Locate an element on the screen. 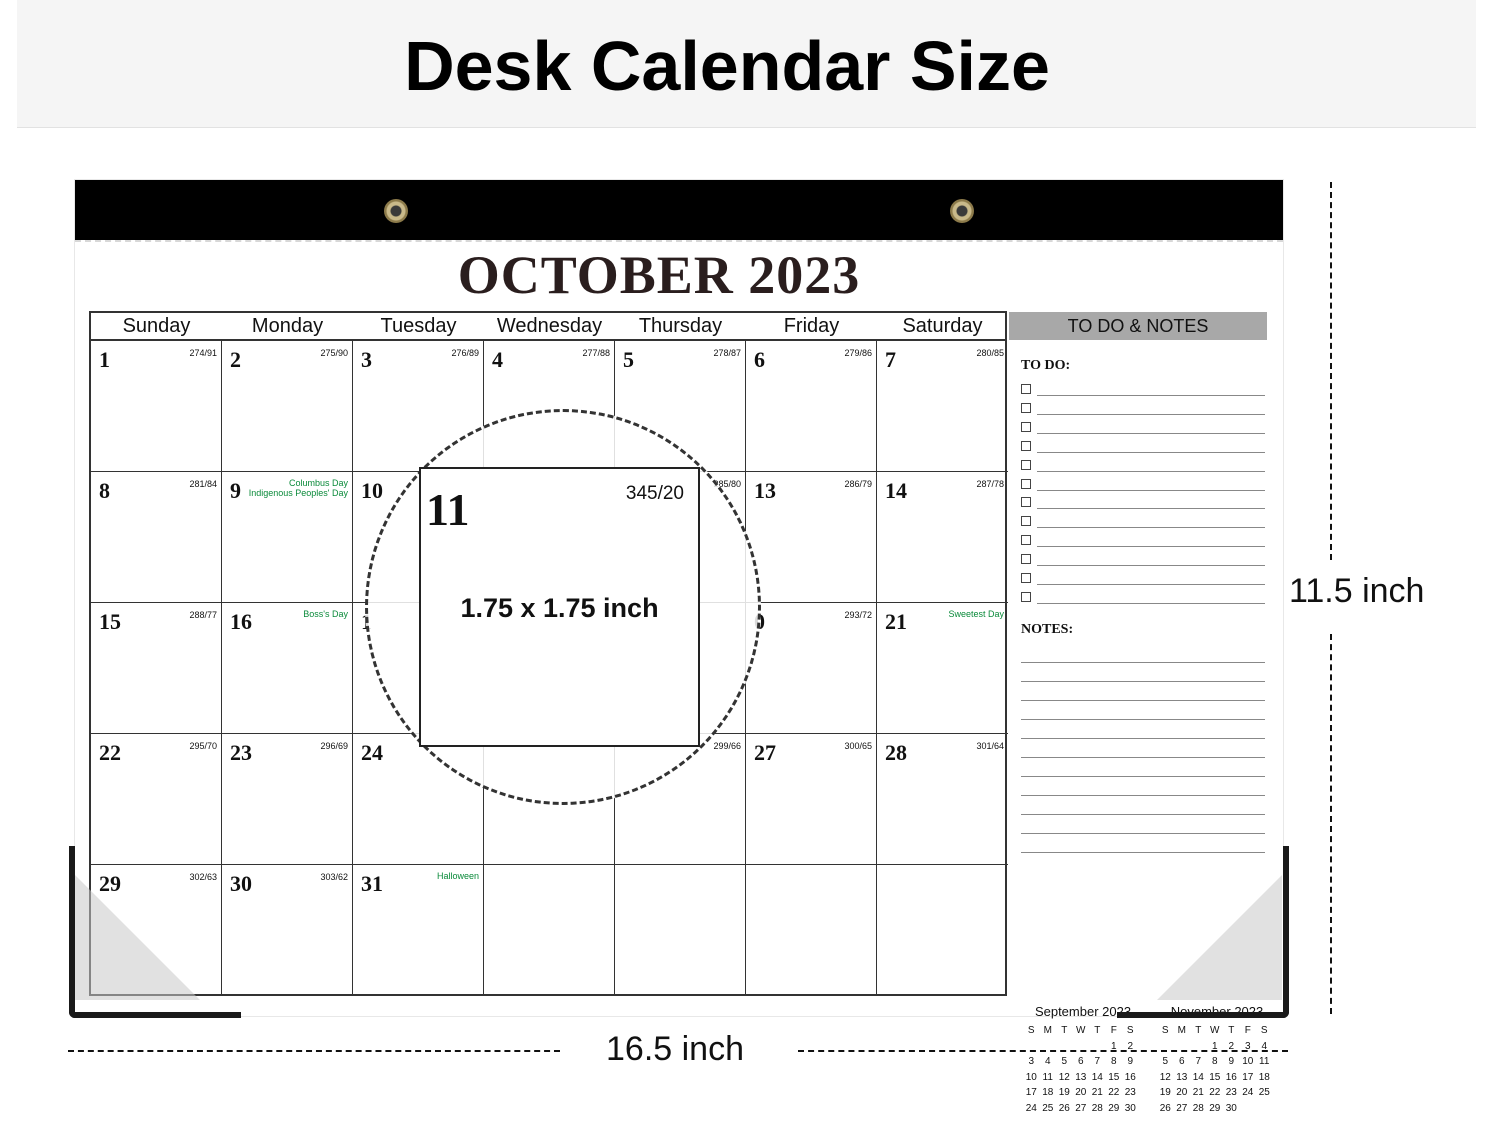 This screenshot has width=1500, height=1122. mini-calendar-day: 25 is located at coordinates (1048, 1108).